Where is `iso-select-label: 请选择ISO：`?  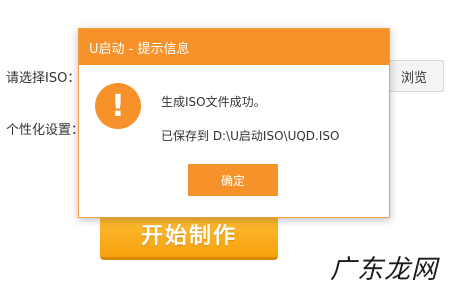 iso-select-label: 请选择ISO： is located at coordinates (43, 78).